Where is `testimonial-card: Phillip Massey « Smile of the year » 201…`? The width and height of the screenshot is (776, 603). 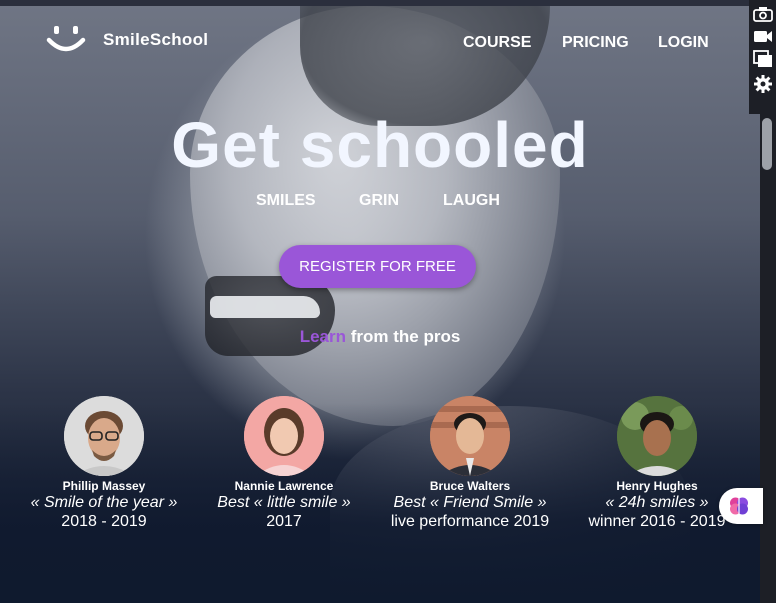
testimonial-card: Phillip Massey « Smile of the year » 201… is located at coordinates (104, 463).